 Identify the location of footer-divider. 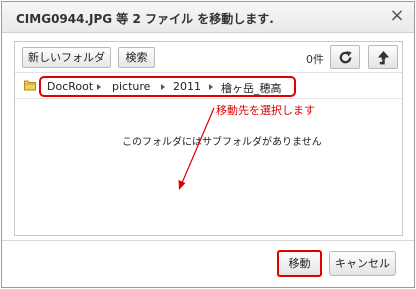
(208, 240).